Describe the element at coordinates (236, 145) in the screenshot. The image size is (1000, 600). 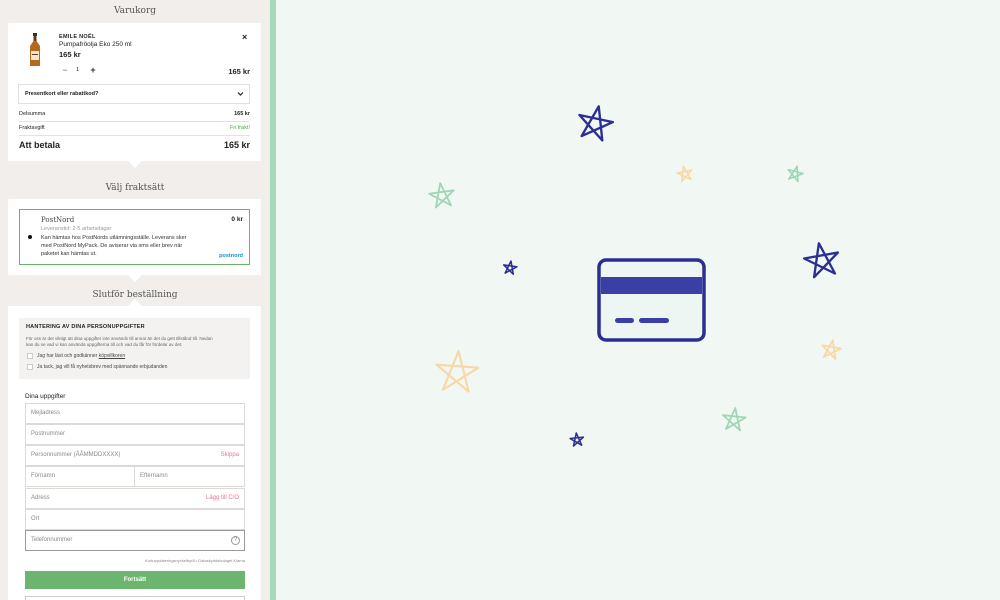
I see `total-value: 165 kr` at that location.